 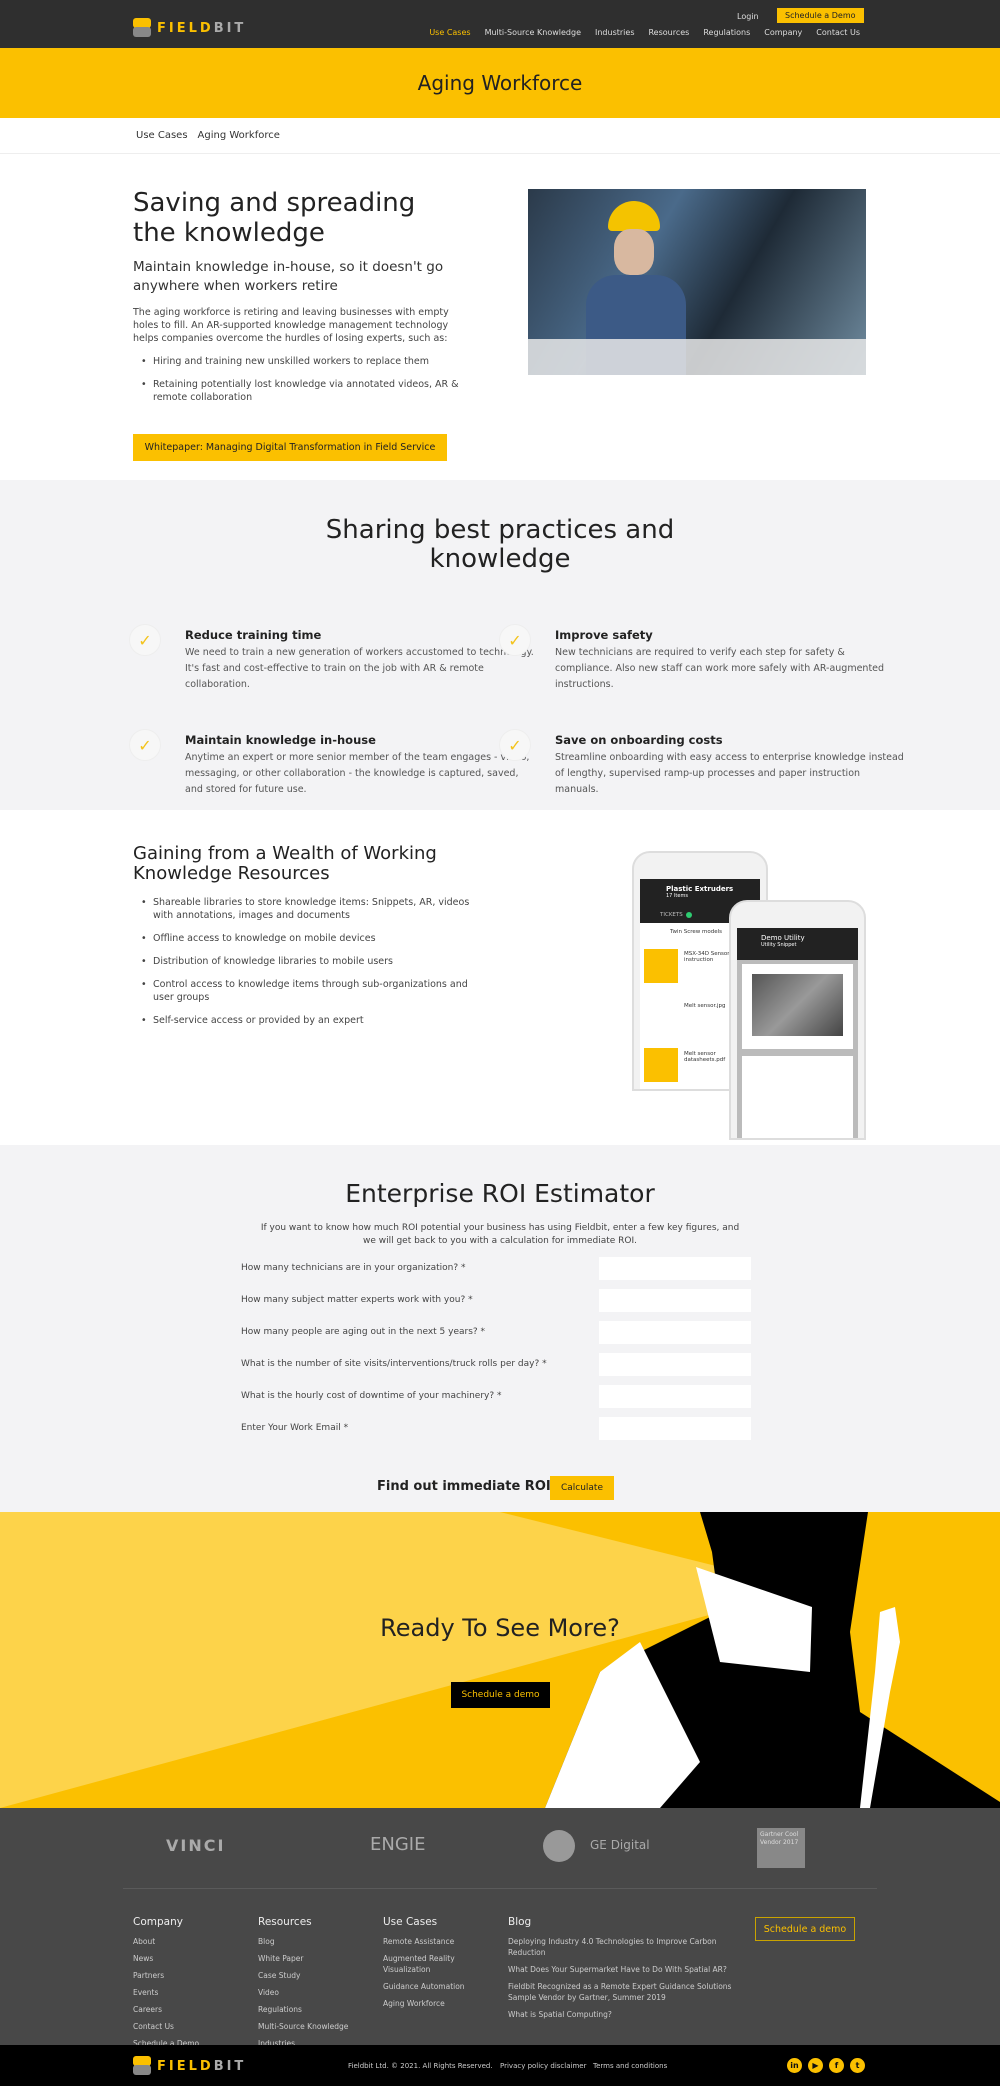 I want to click on footer-heading: Resources, so click(x=285, y=1922).